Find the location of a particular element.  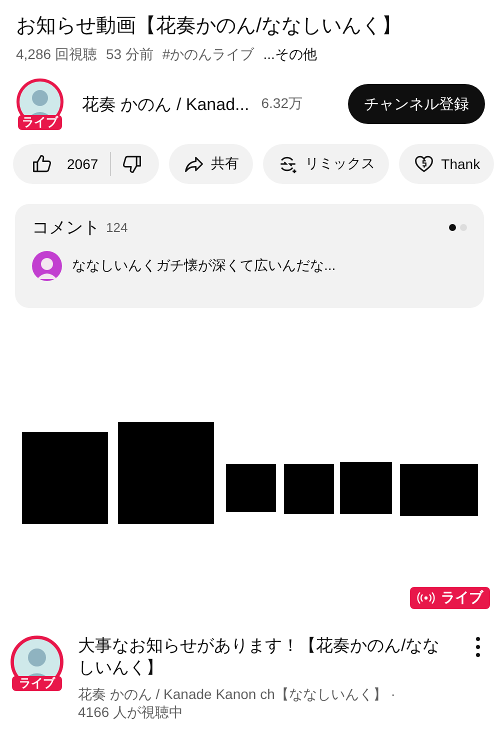

remix-button: リミックス is located at coordinates (326, 164).